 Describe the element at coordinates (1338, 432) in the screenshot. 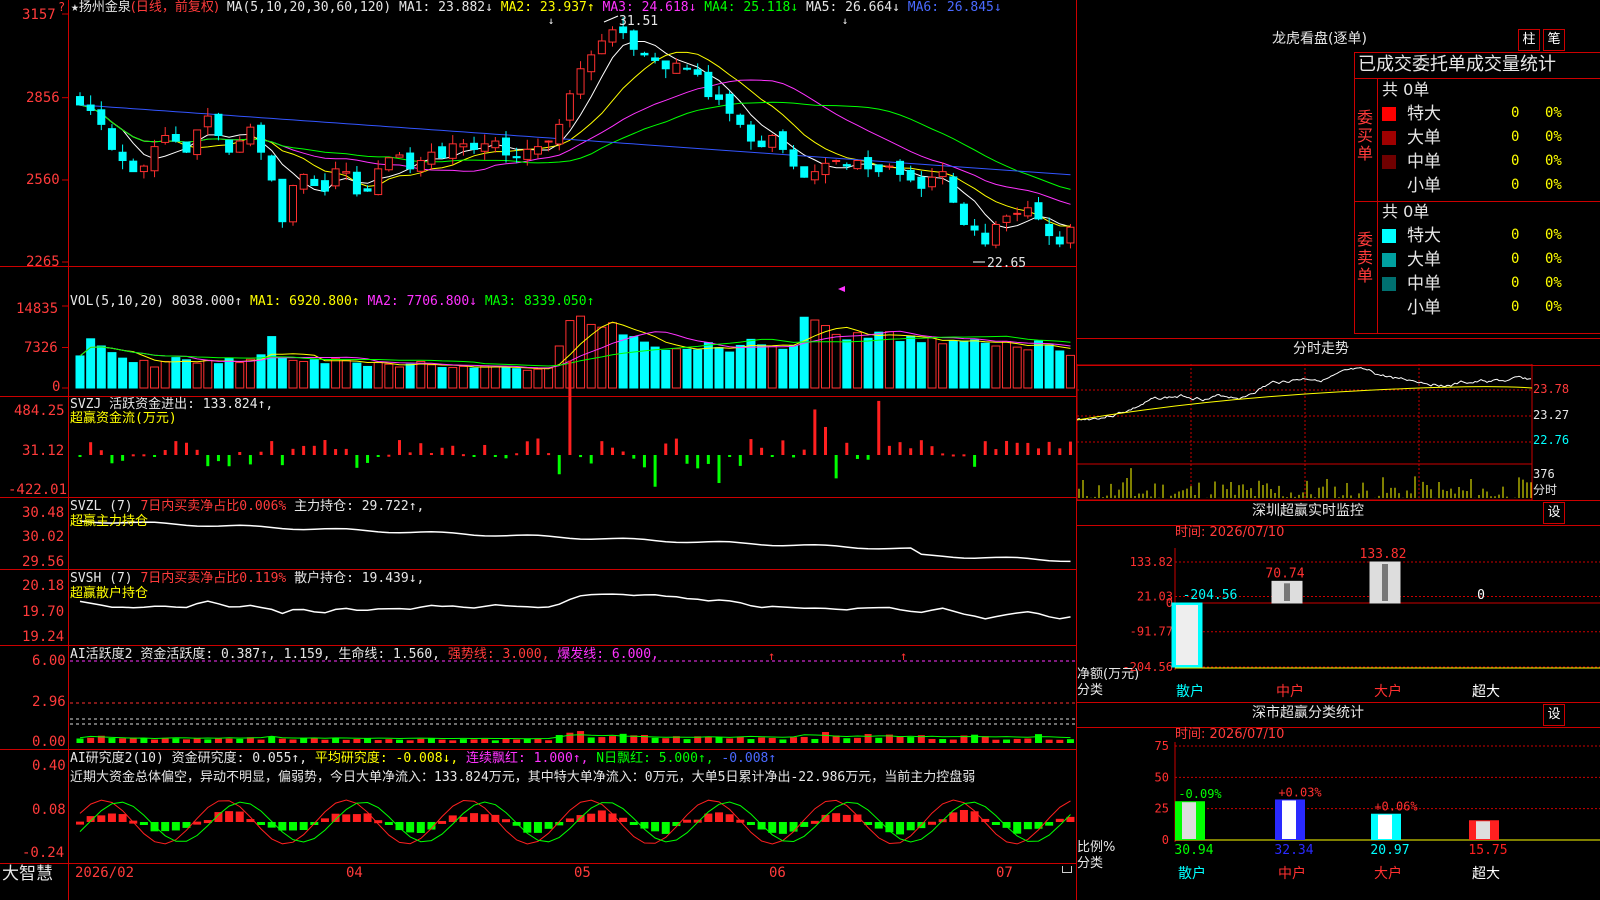

I see `intraday-chart` at that location.